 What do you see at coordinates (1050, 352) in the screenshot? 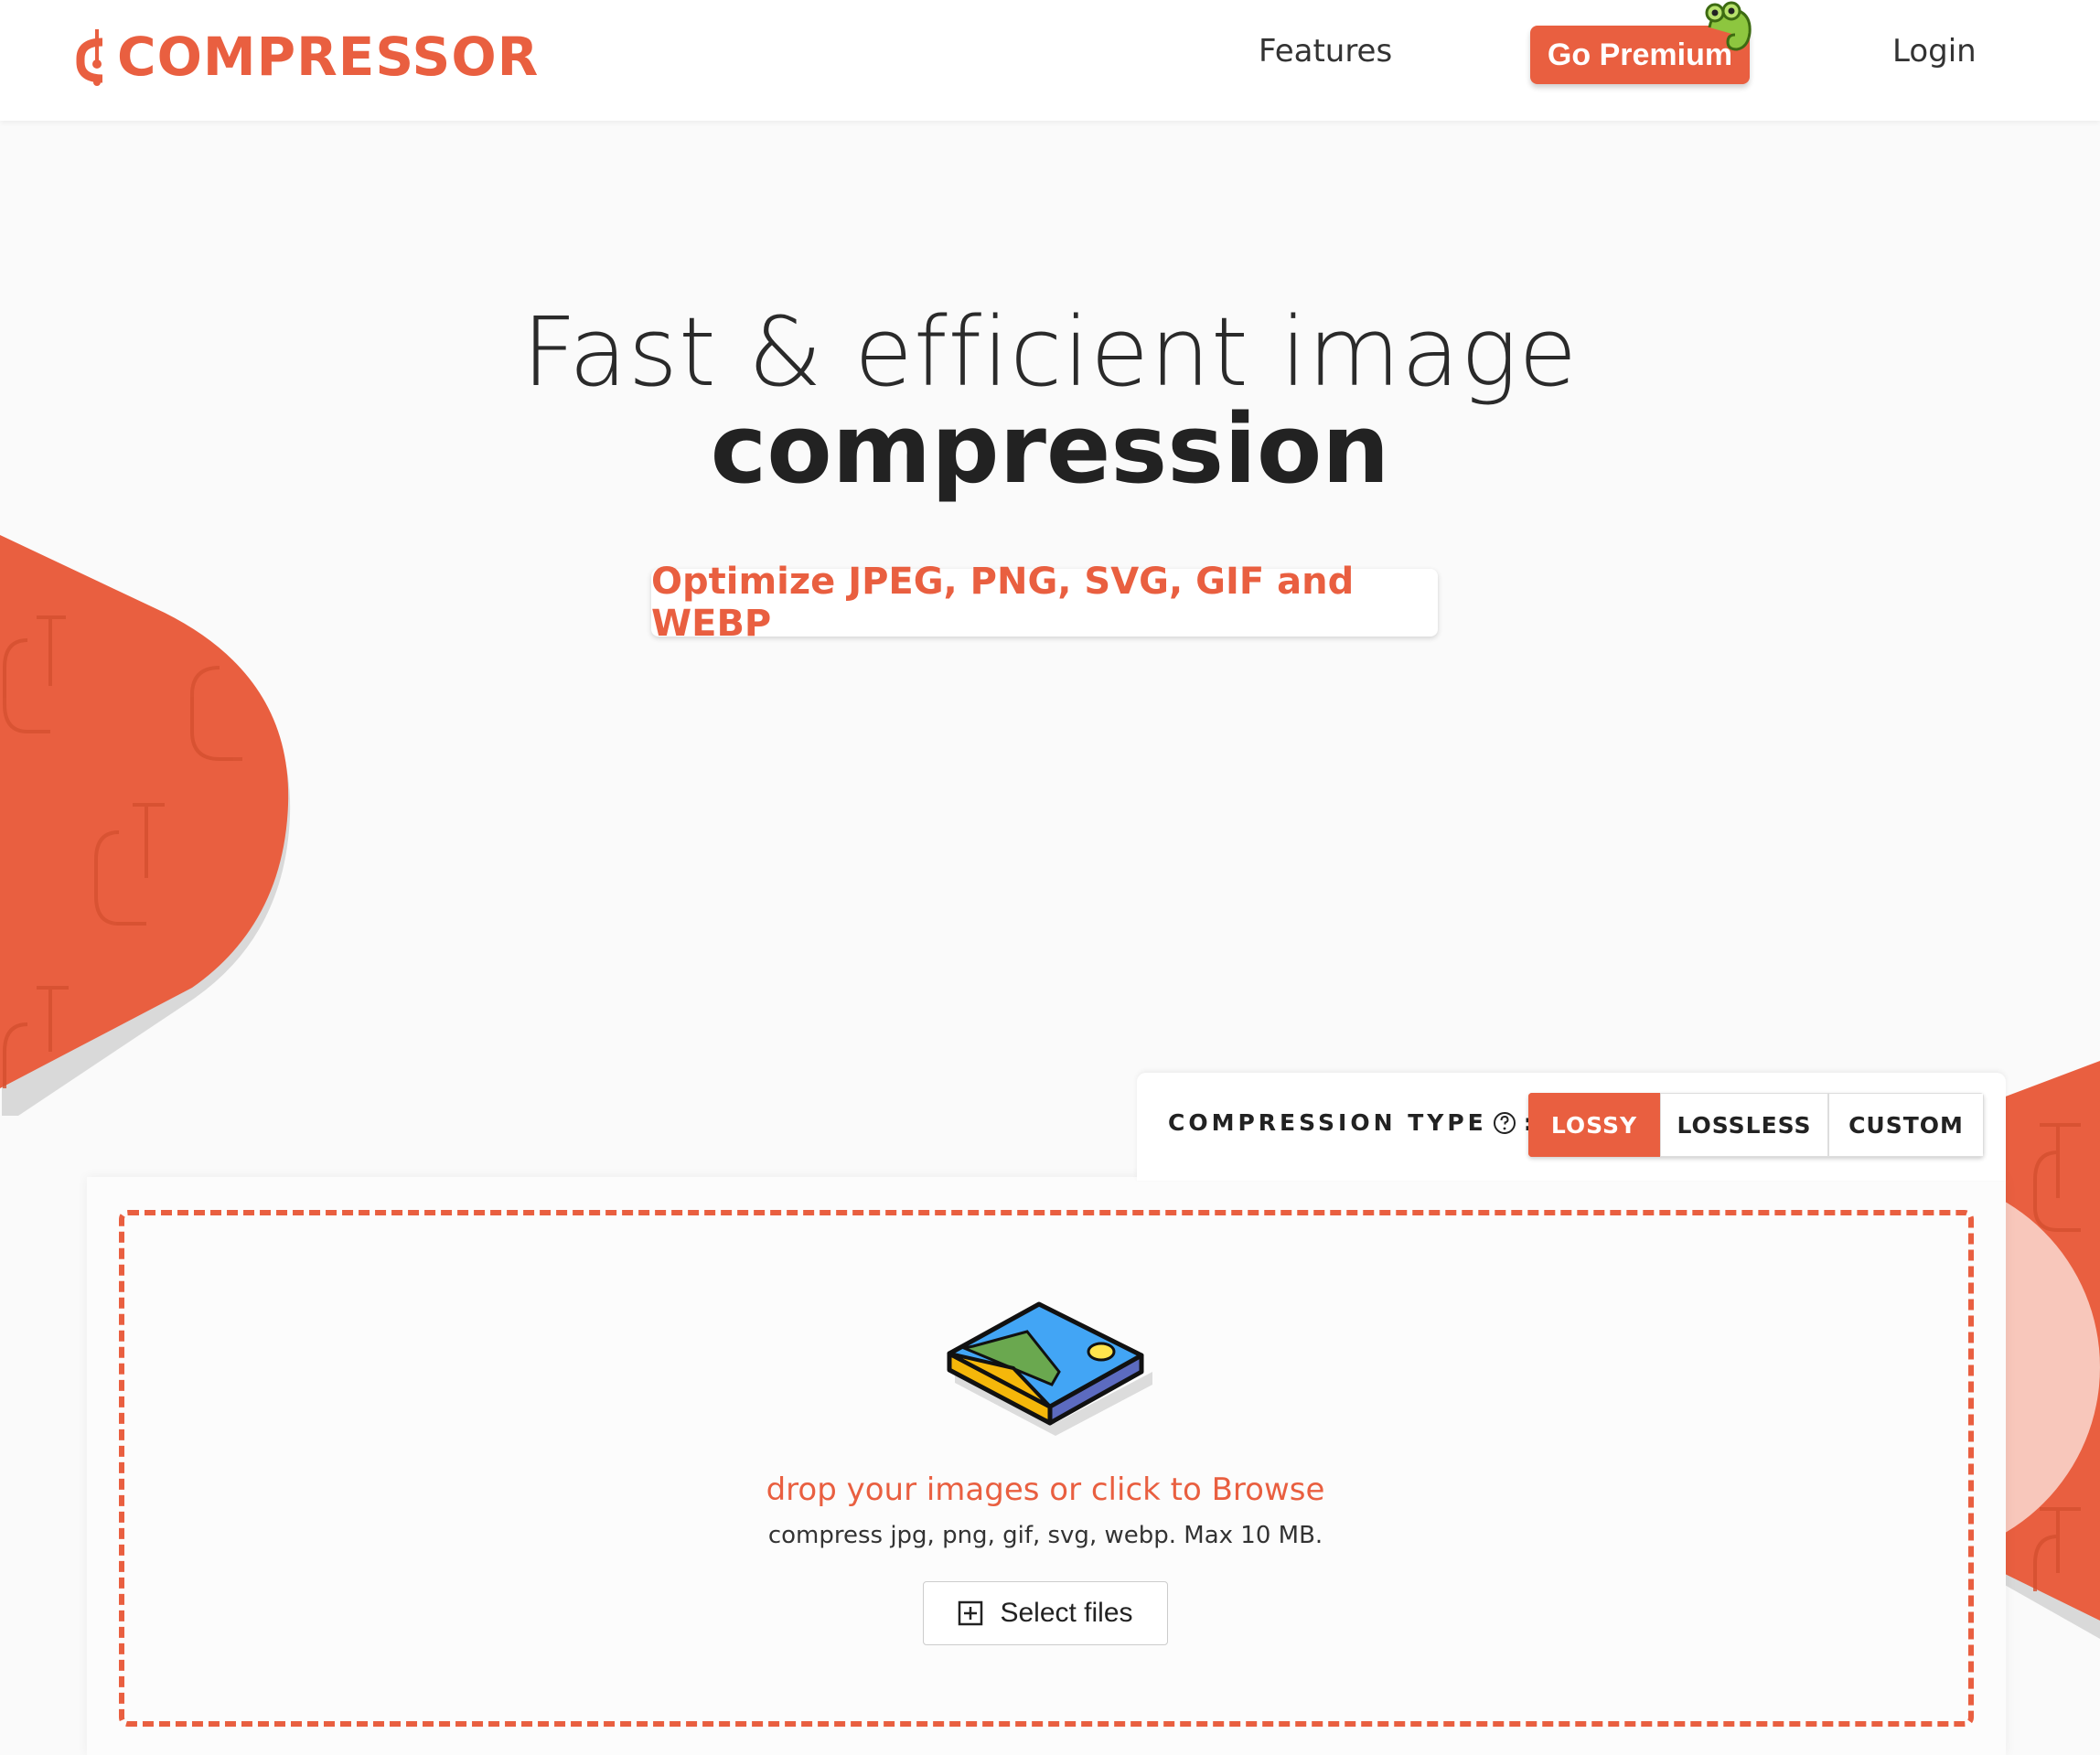
I see `hero-title-line1: Fast & efficient image` at bounding box center [1050, 352].